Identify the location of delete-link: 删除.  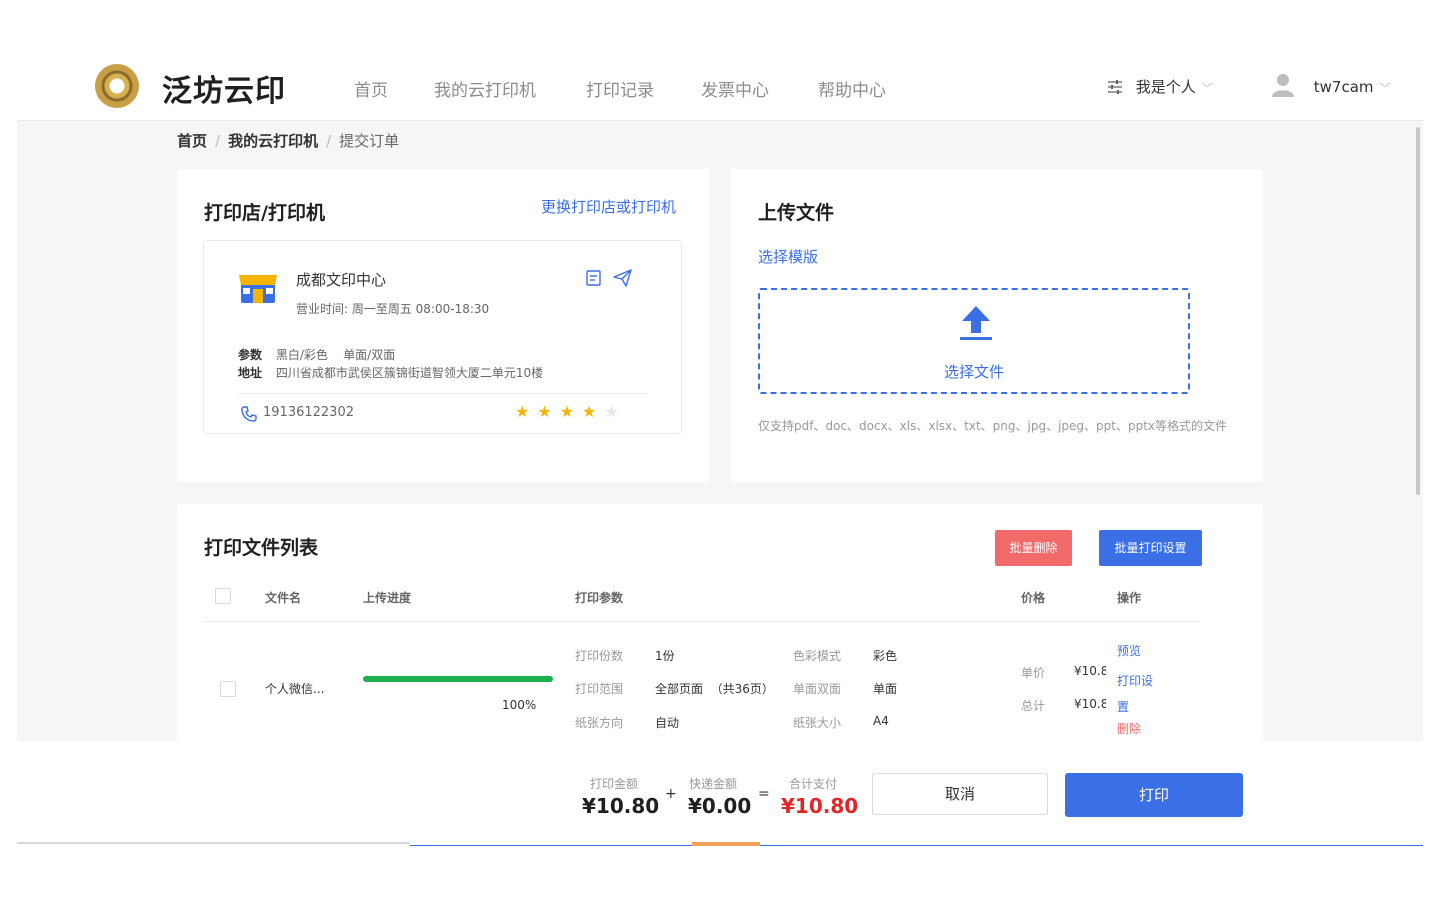
(1129, 728).